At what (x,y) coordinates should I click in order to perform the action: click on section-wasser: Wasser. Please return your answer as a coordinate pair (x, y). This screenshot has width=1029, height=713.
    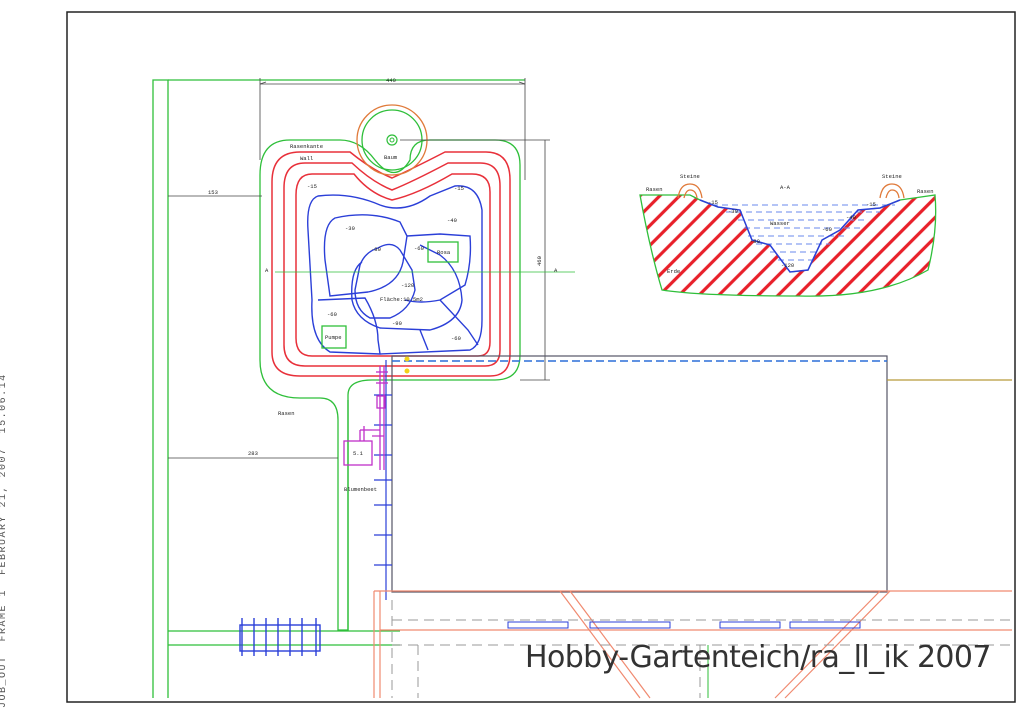
    Looking at the image, I should click on (780, 223).